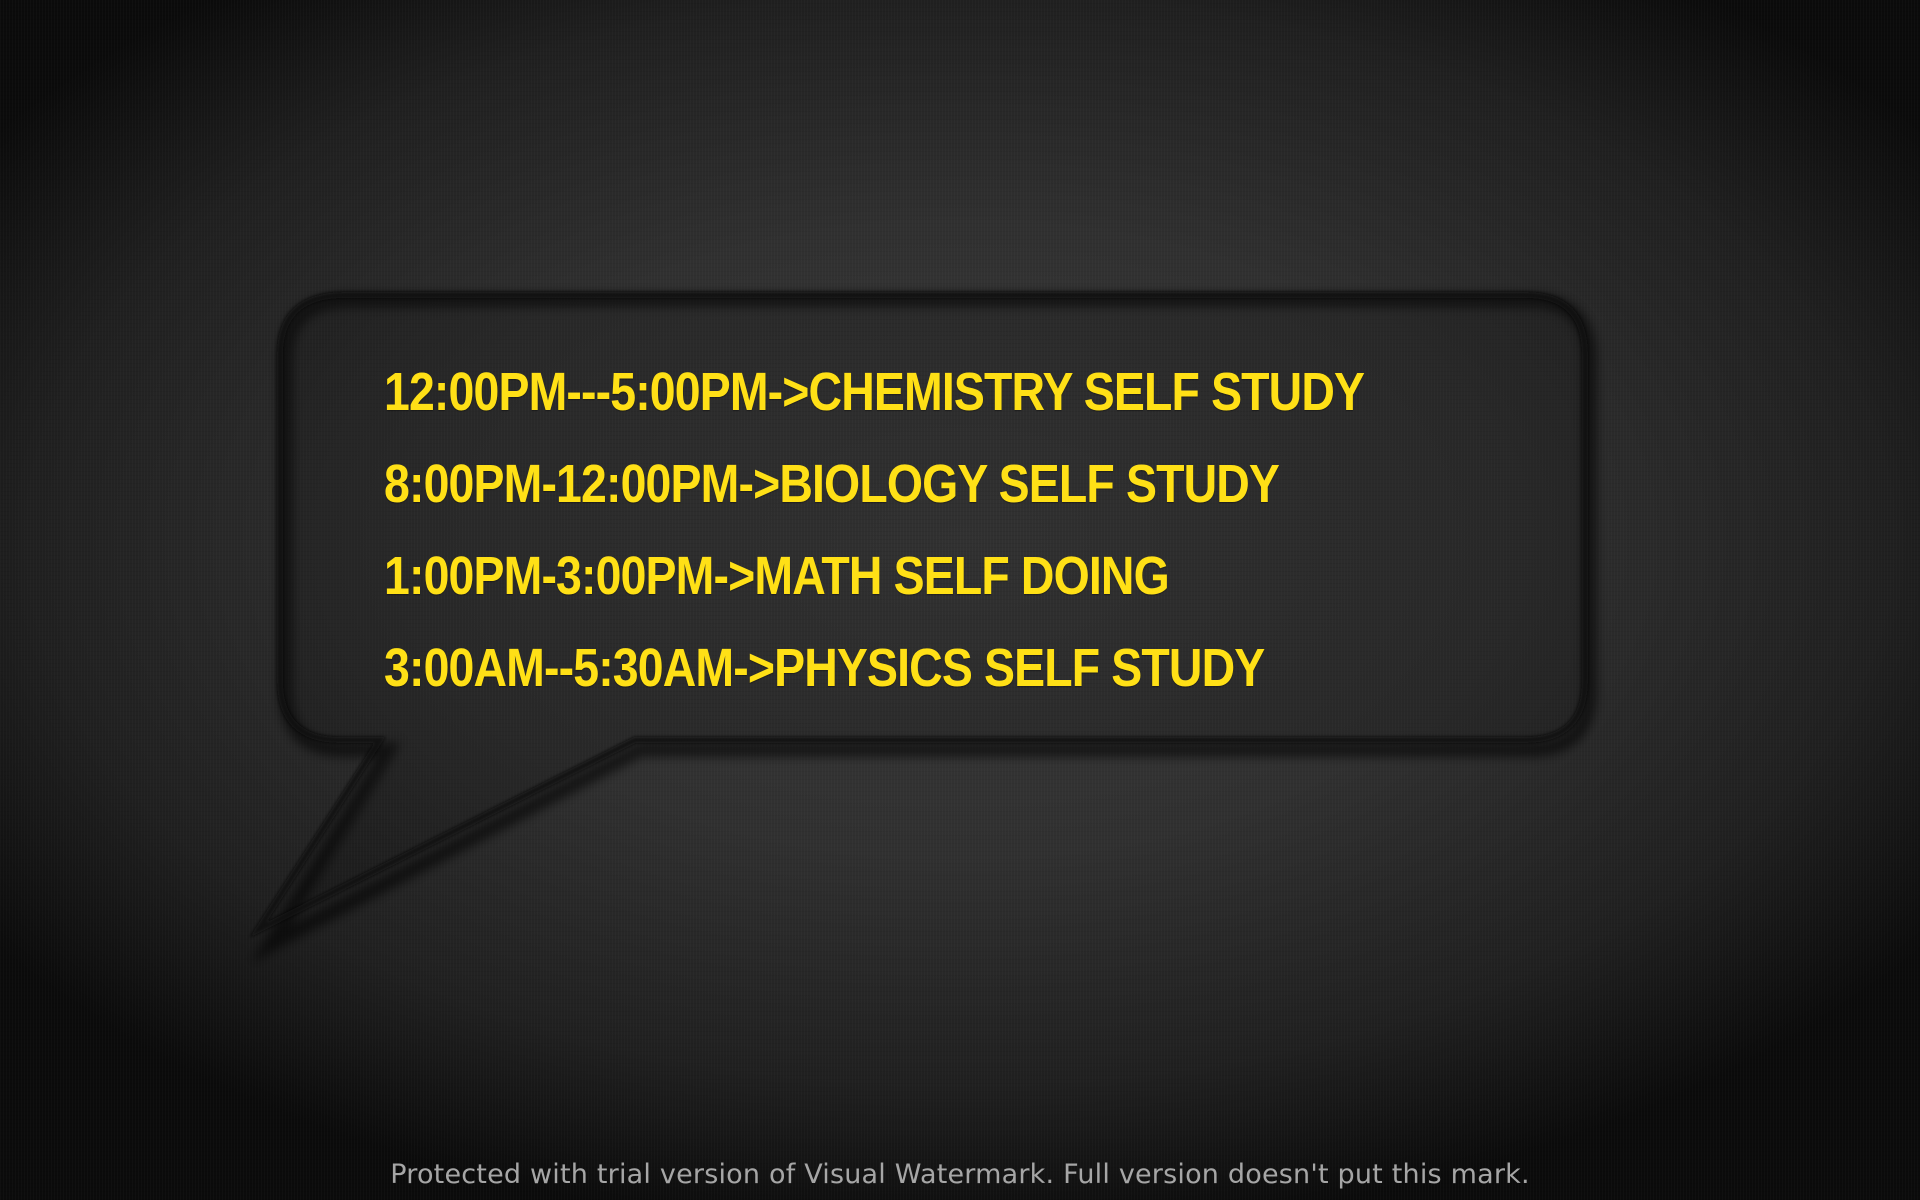 Image resolution: width=1920 pixels, height=1200 pixels. What do you see at coordinates (874, 392) in the screenshot?
I see `schedule-line-chemistry: 12:00PM---5:00PM->CHEMISTRY SELF STUDY` at bounding box center [874, 392].